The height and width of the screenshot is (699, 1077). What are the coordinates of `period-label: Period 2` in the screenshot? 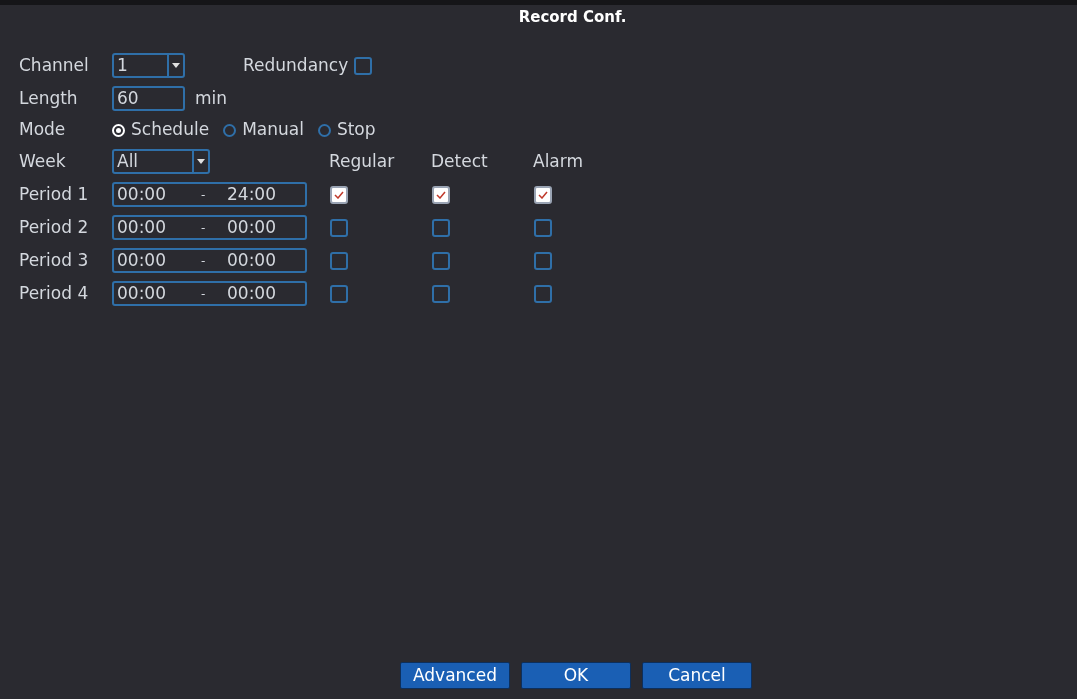 It's located at (54, 227).